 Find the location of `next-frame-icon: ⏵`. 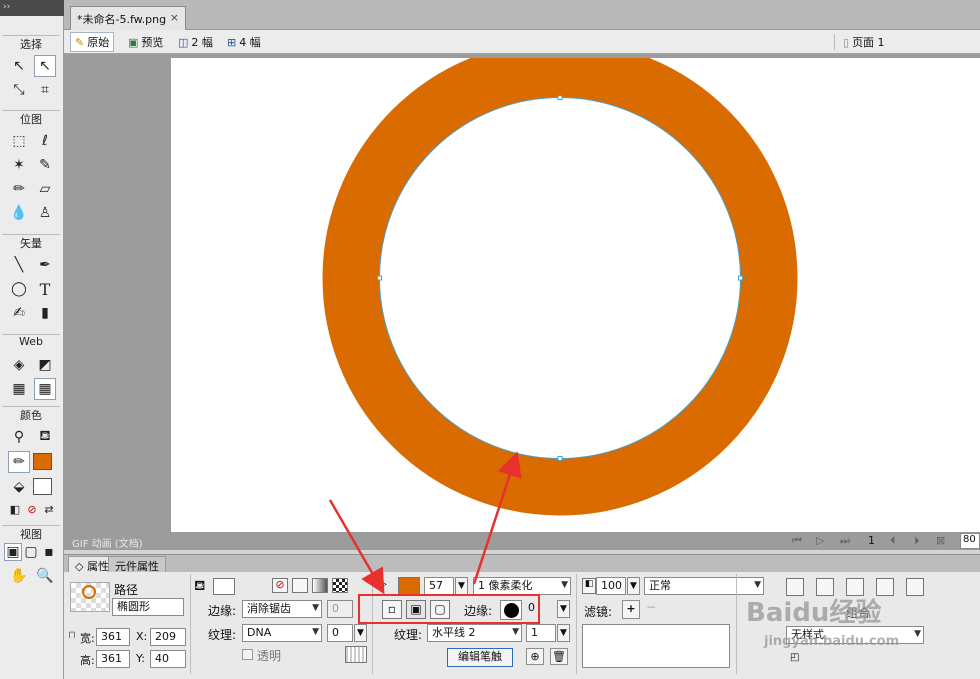

next-frame-icon: ⏵ is located at coordinates (917, 541).